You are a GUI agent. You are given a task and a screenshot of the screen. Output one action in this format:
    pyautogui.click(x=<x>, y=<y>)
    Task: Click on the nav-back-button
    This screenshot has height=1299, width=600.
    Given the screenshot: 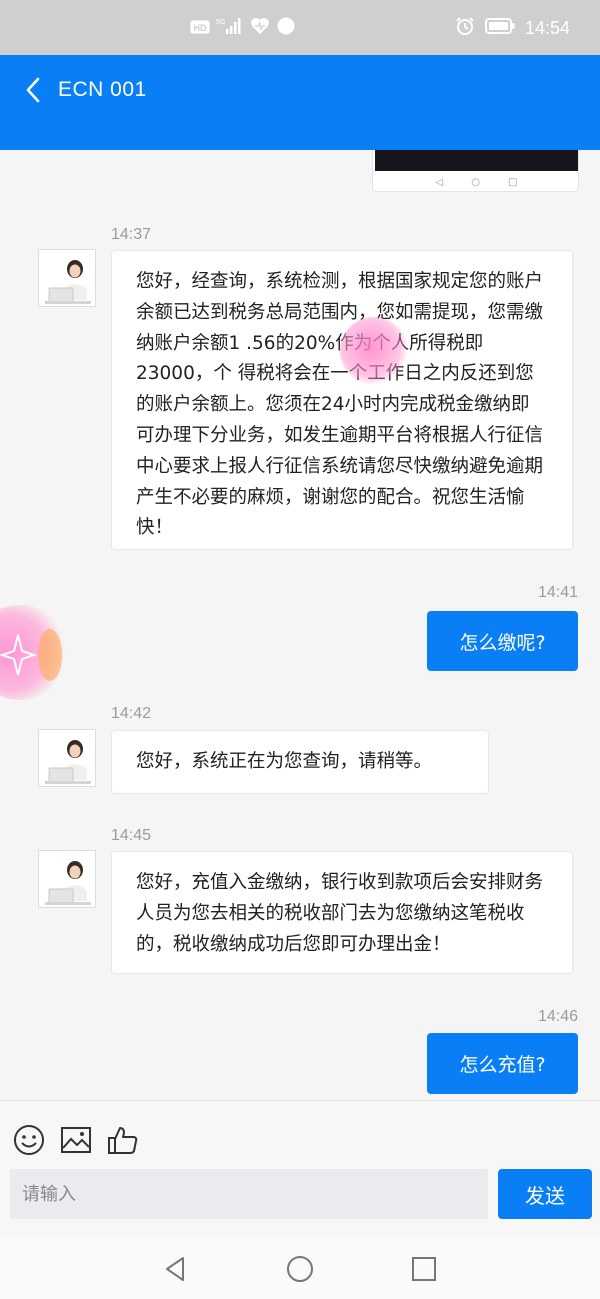 What is the action you would take?
    pyautogui.click(x=175, y=1269)
    